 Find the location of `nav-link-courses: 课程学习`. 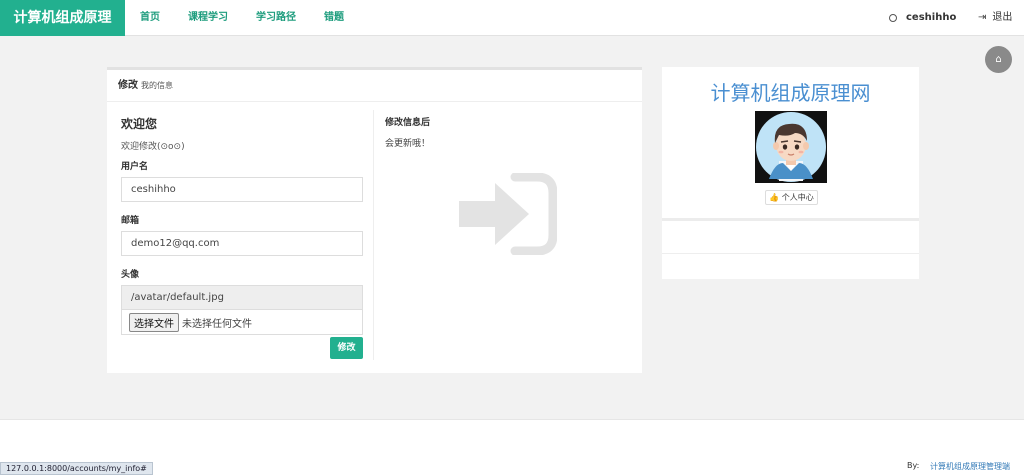

nav-link-courses: 课程学习 is located at coordinates (208, 18).